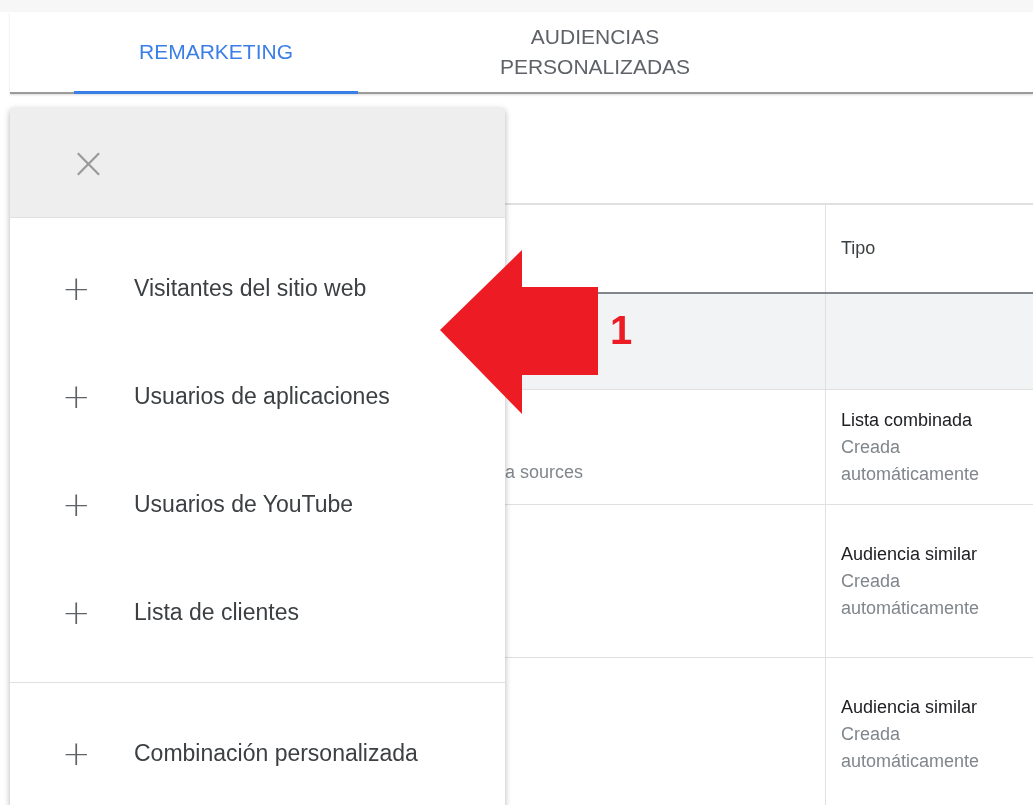 The height and width of the screenshot is (805, 1033). Describe the element at coordinates (519, 332) in the screenshot. I see `arrow-icon` at that location.